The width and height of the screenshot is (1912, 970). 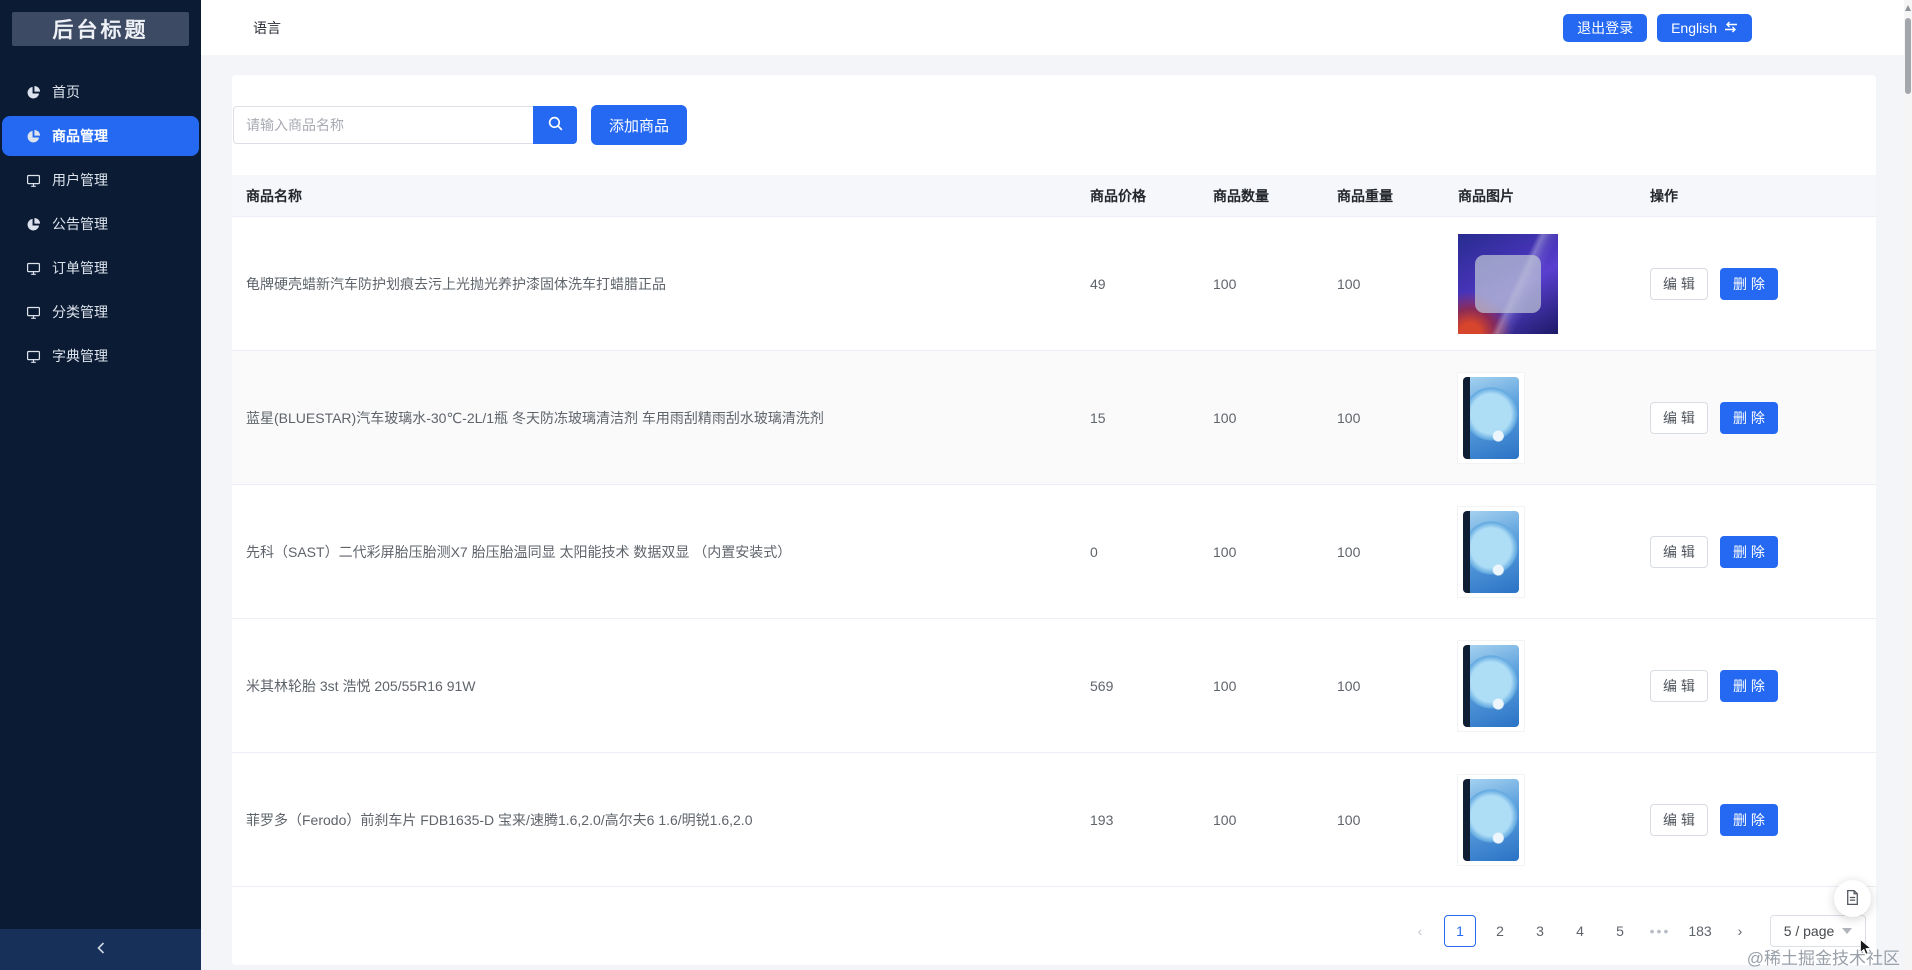 I want to click on topbar-actions: 退出登录 English, so click(x=1657, y=27).